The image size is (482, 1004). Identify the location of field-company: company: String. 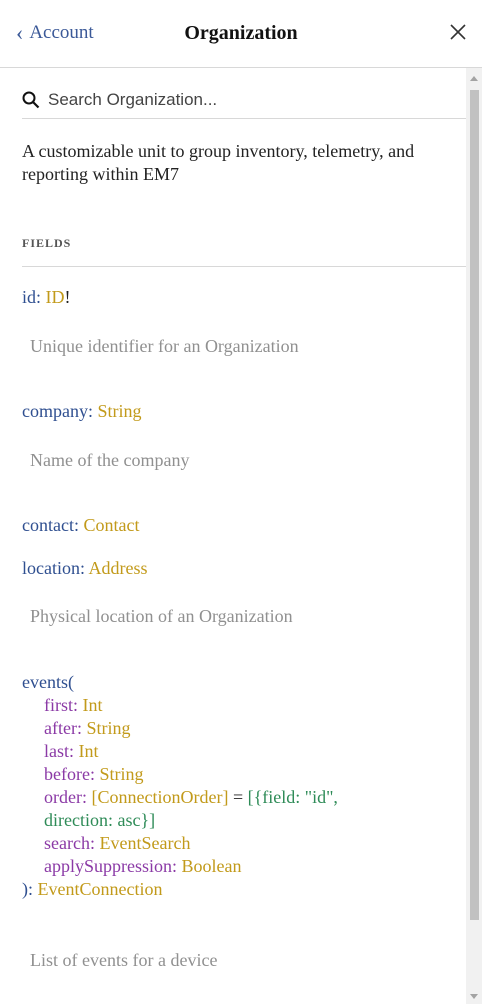
(82, 411).